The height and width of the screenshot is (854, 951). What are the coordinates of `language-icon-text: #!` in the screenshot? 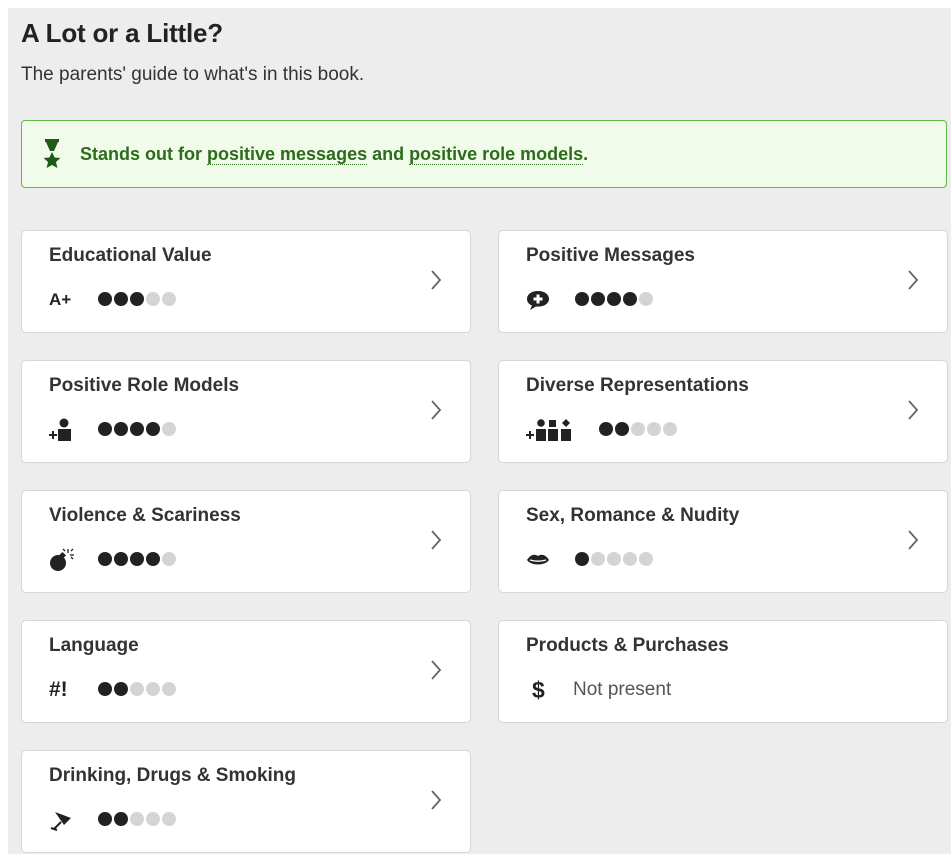 It's located at (58, 689).